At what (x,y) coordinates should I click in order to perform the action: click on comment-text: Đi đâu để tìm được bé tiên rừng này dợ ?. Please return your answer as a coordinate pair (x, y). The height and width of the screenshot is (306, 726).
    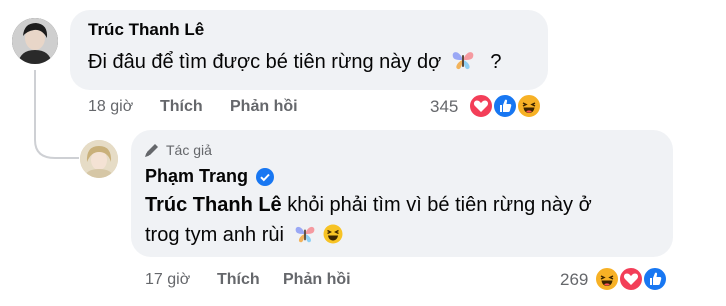
    Looking at the image, I should click on (294, 63).